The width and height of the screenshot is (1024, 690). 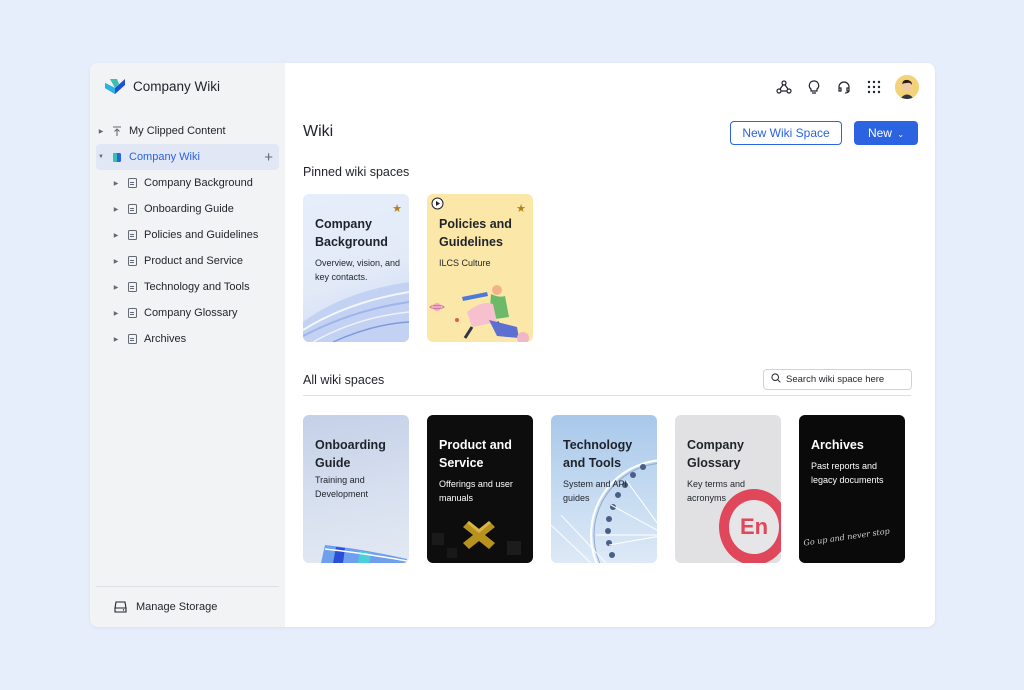 What do you see at coordinates (177, 86) in the screenshot?
I see `app-title: Company Wiki` at bounding box center [177, 86].